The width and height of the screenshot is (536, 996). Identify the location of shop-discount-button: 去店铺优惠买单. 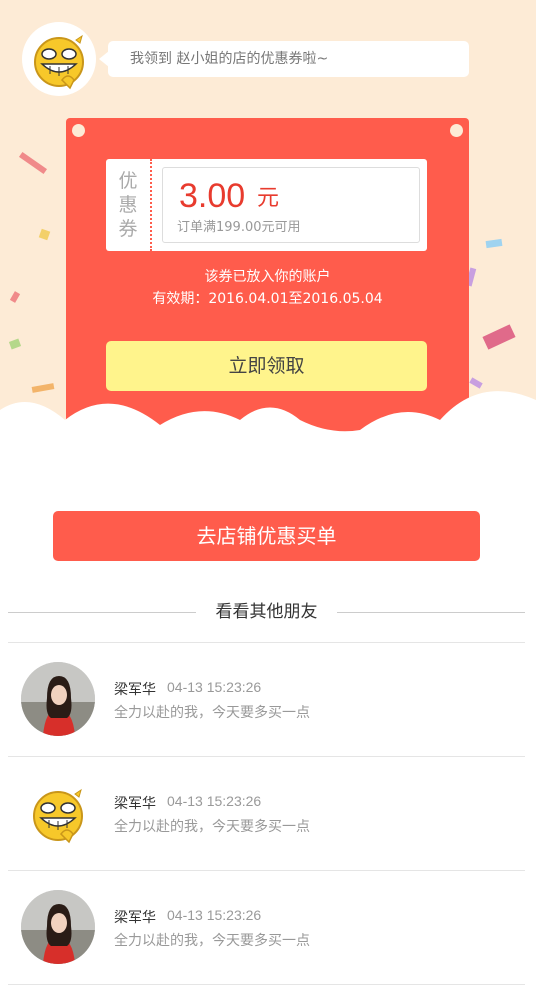
(266, 536).